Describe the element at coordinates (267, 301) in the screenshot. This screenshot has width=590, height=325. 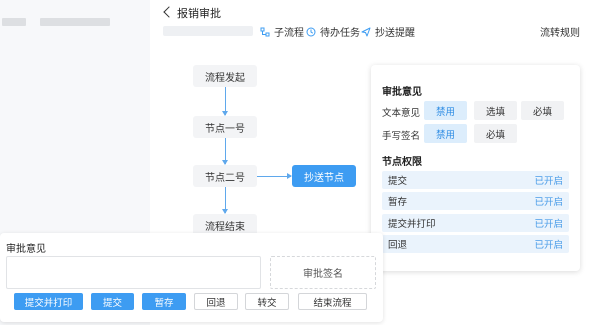
I see `transfer-button: 转交` at that location.